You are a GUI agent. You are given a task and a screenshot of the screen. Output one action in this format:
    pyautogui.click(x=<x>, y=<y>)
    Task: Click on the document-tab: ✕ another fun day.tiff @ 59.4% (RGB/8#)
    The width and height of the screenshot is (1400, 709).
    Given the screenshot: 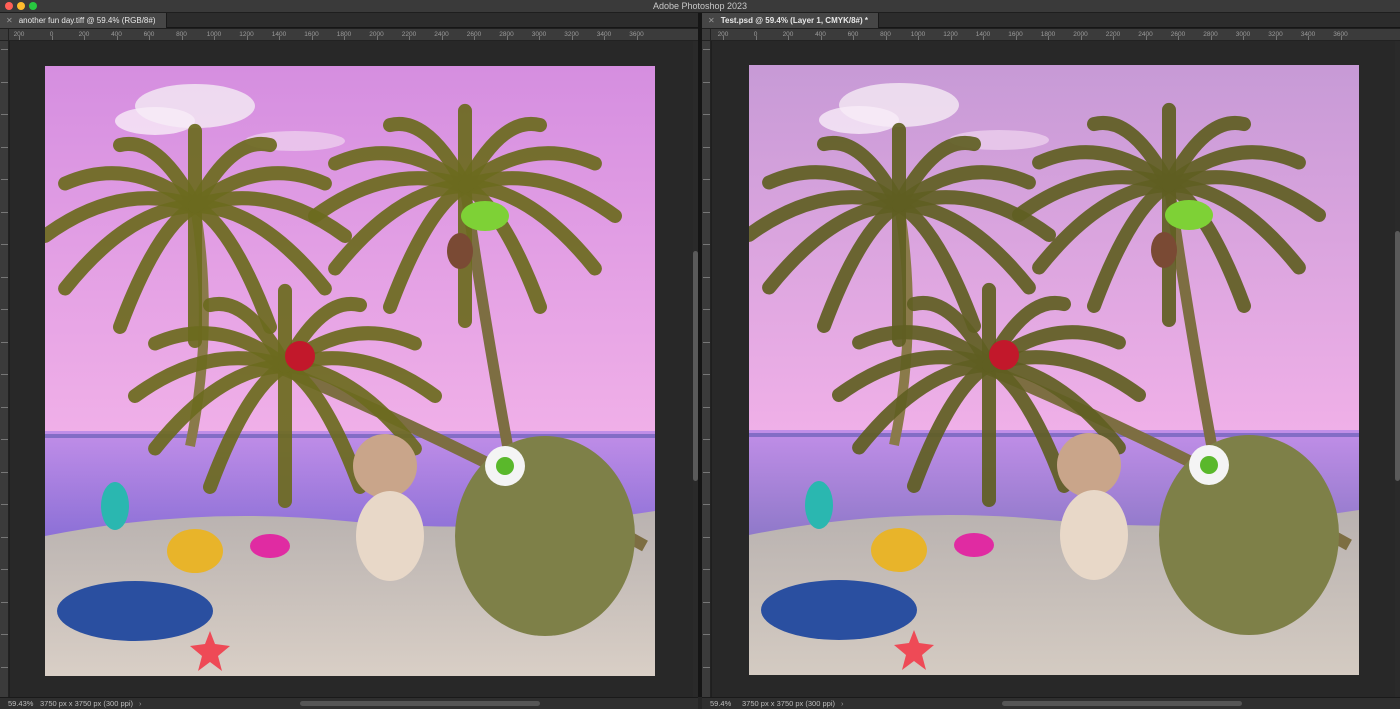 What is the action you would take?
    pyautogui.click(x=83, y=20)
    